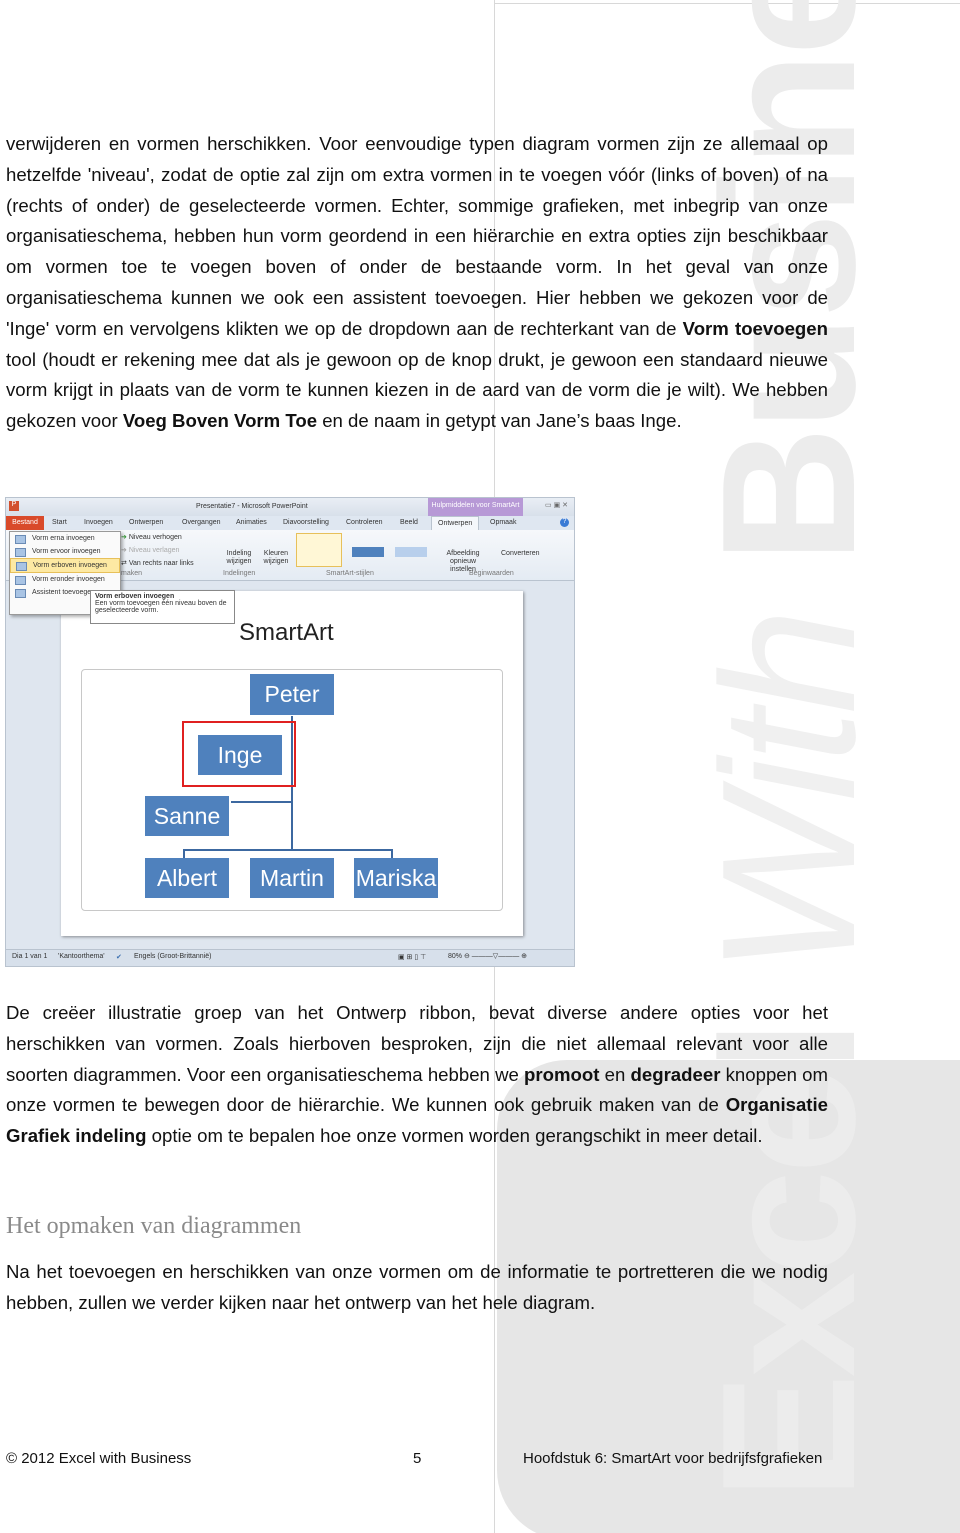 The image size is (960, 1533). I want to click on powerpoint-icon: P, so click(14, 506).